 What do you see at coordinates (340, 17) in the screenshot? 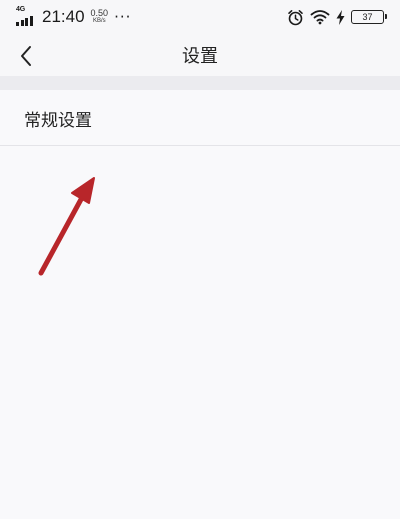
I see `charging-icon` at bounding box center [340, 17].